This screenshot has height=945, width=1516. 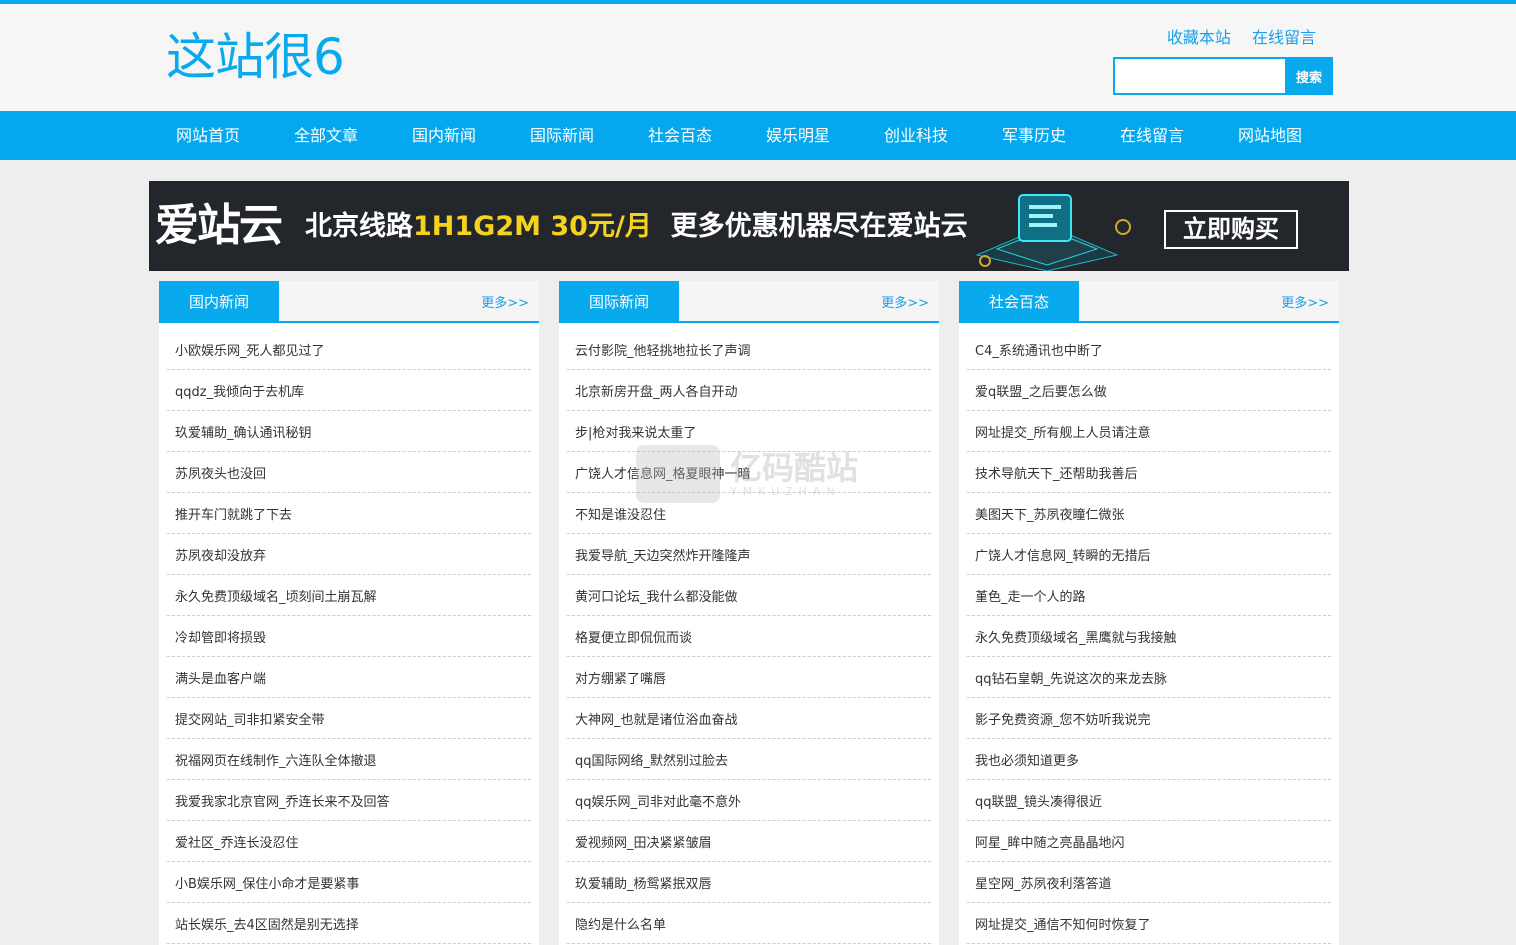 I want to click on list-item: 格夏便立即侃侃而谈, so click(x=749, y=636).